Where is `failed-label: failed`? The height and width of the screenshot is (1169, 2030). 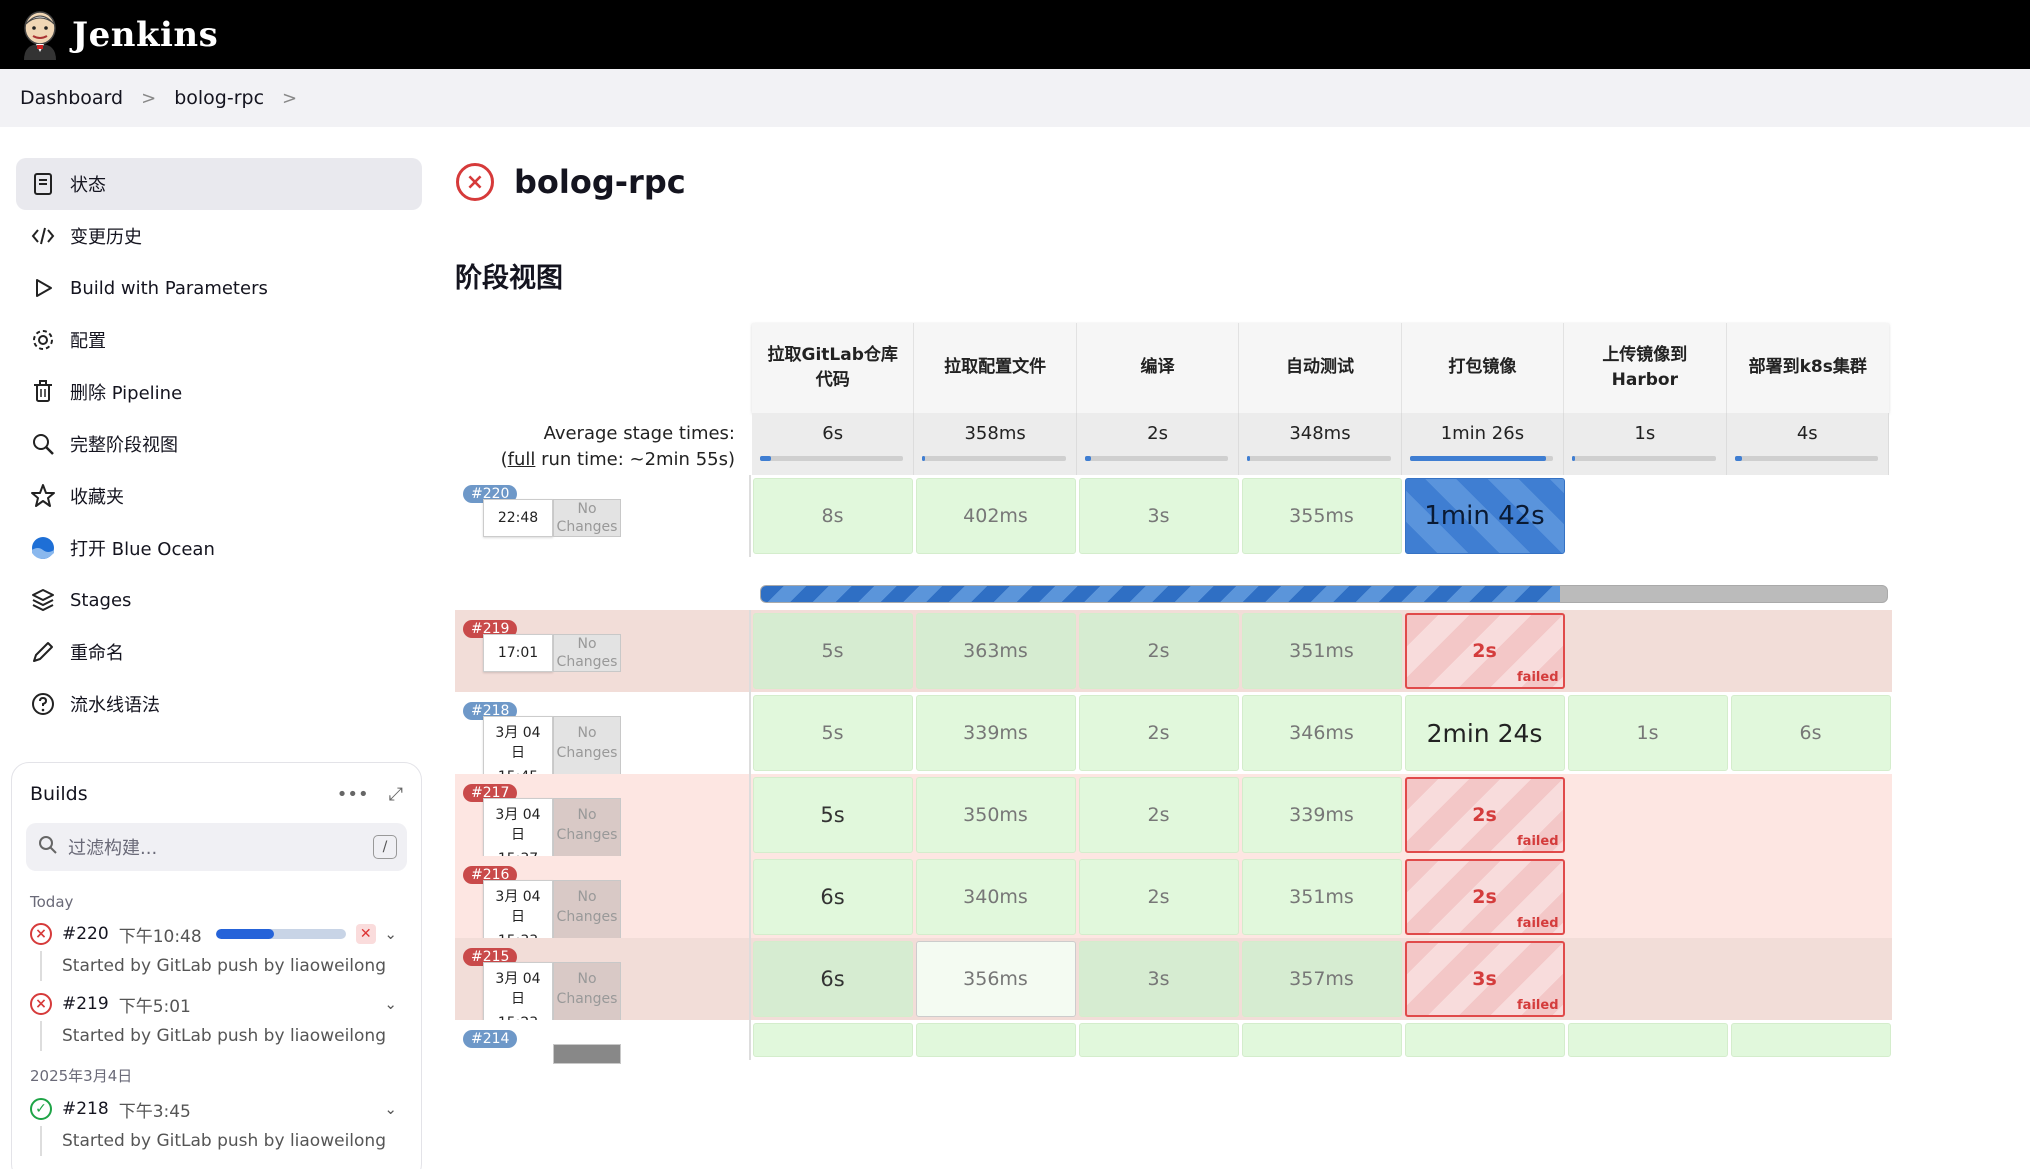
failed-label: failed is located at coordinates (1538, 677).